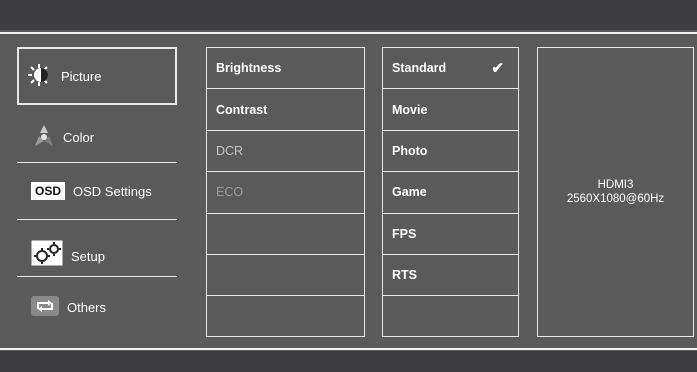 The width and height of the screenshot is (697, 372). Describe the element at coordinates (450, 276) in the screenshot. I see `mode-rts: RTS` at that location.